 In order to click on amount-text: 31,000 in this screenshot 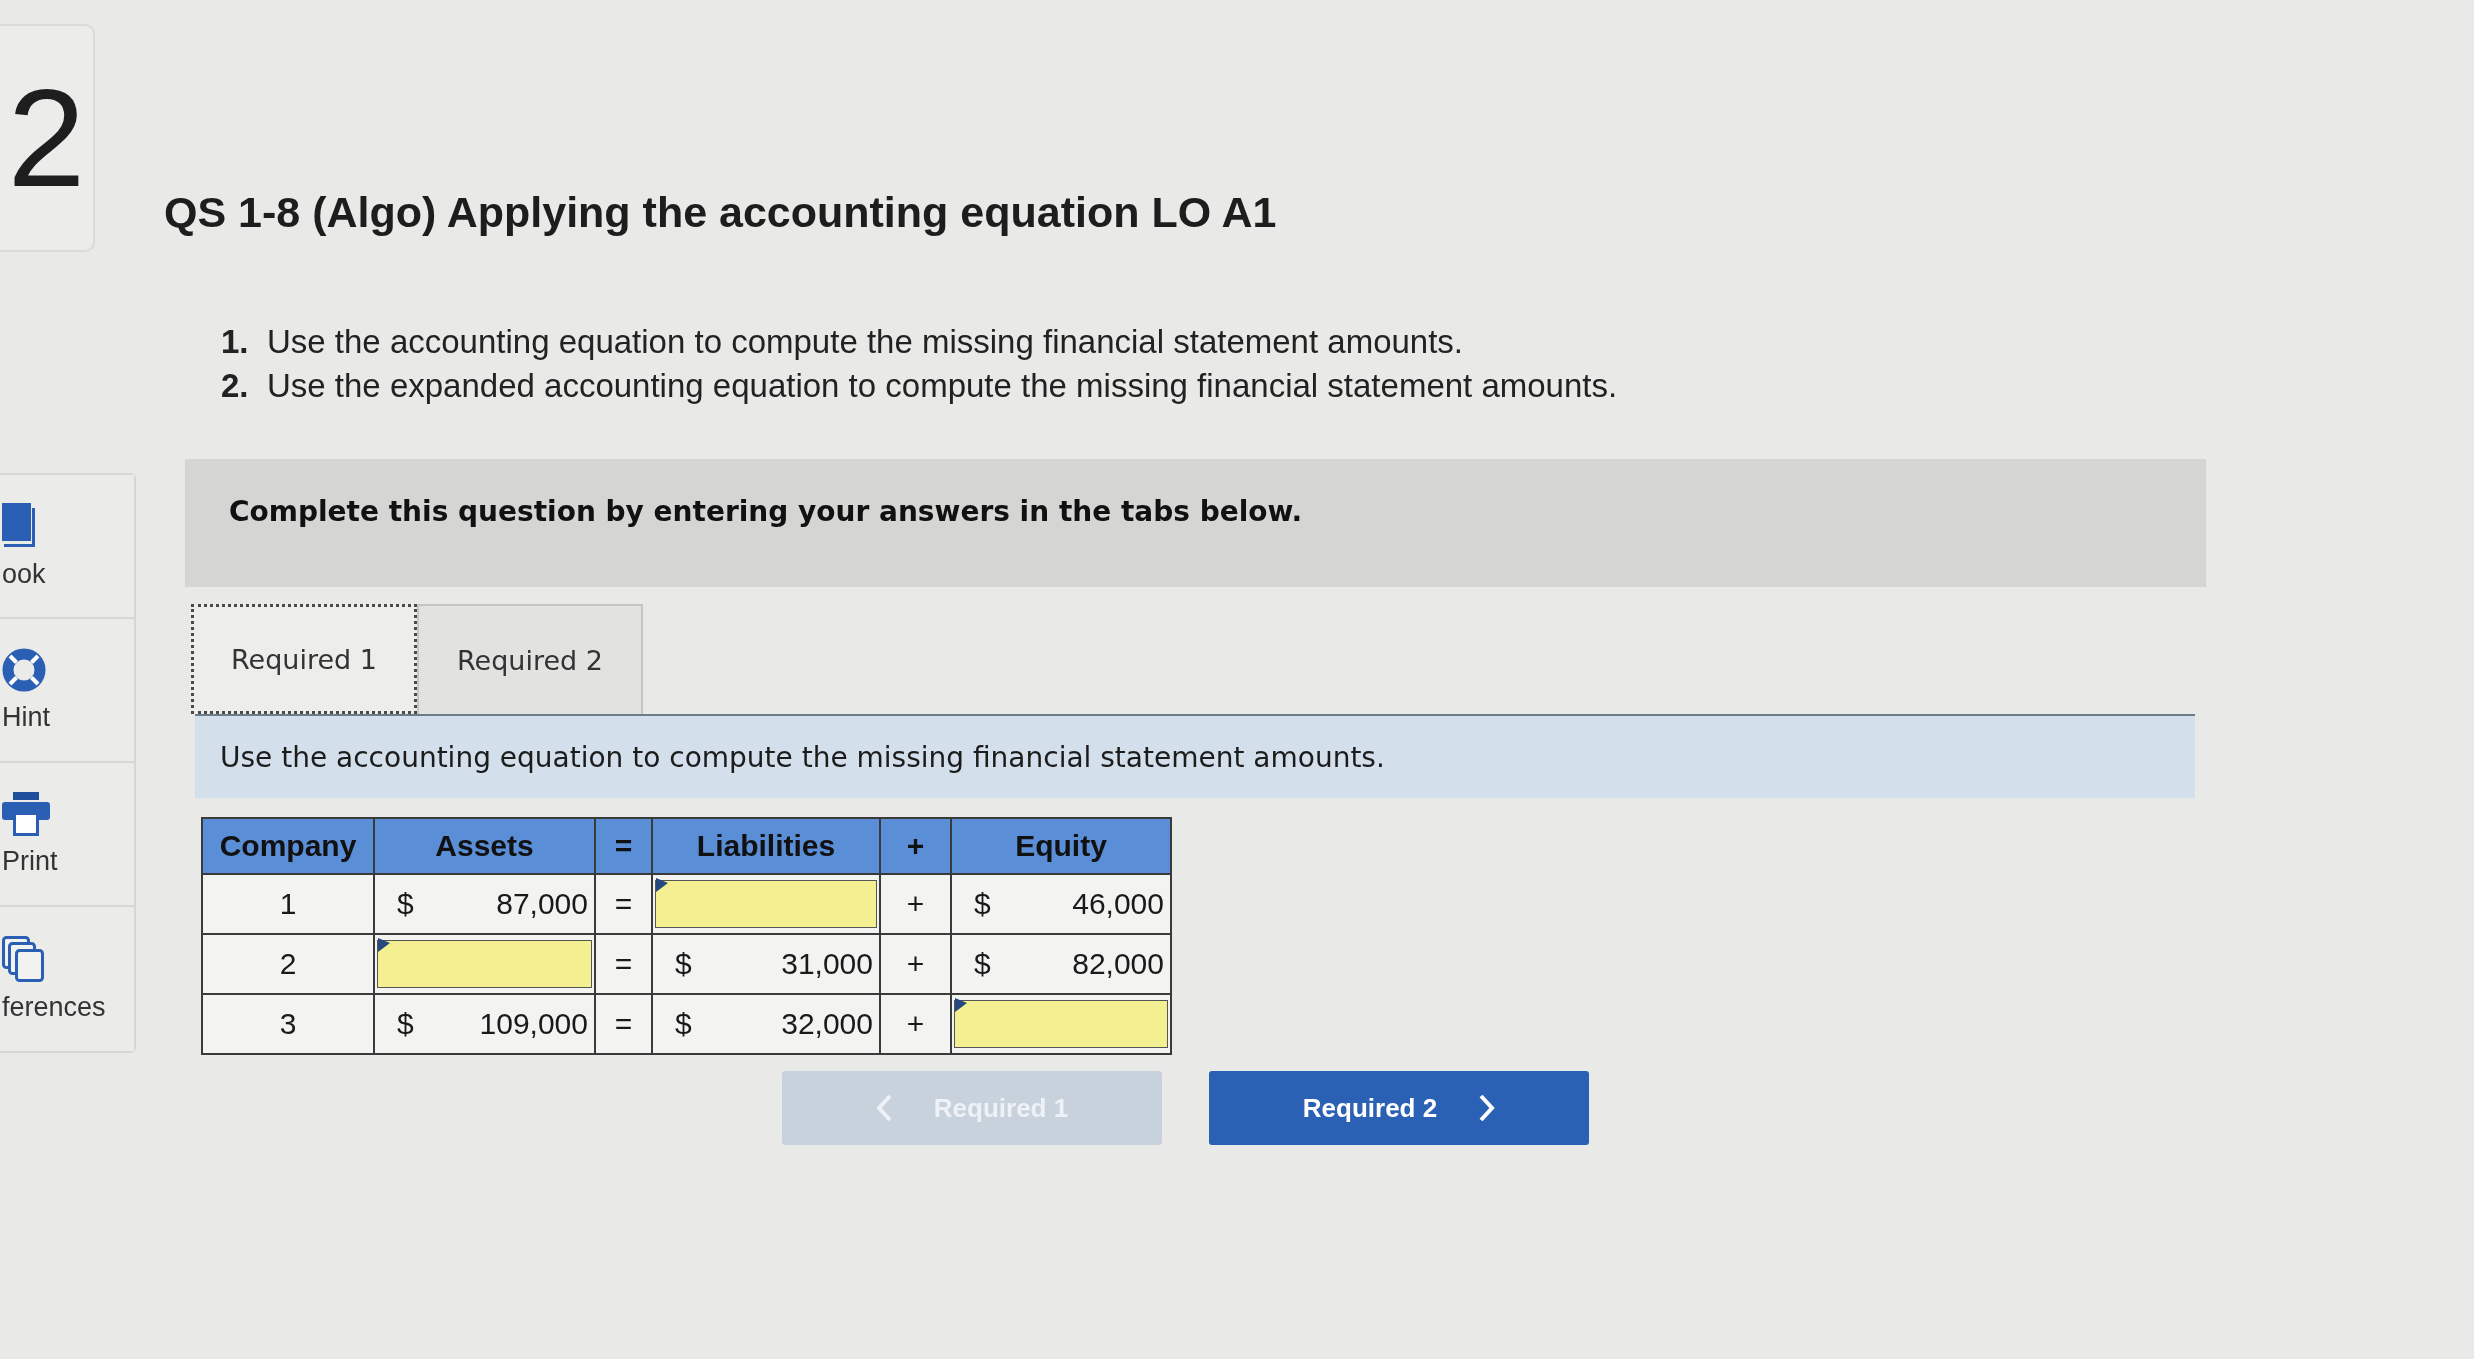, I will do `click(827, 964)`.